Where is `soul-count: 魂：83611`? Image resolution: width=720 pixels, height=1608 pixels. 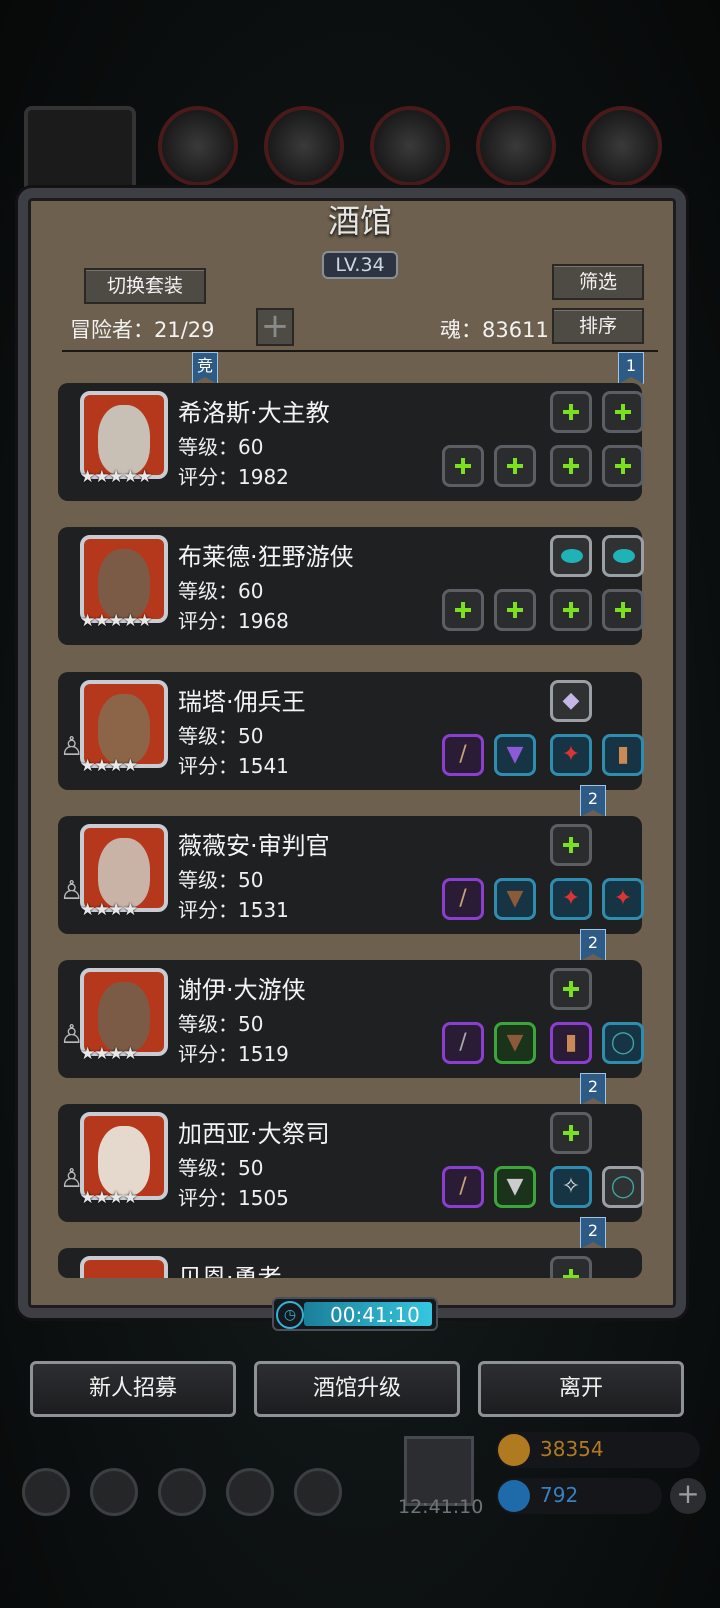 soul-count: 魂：83611 is located at coordinates (494, 330).